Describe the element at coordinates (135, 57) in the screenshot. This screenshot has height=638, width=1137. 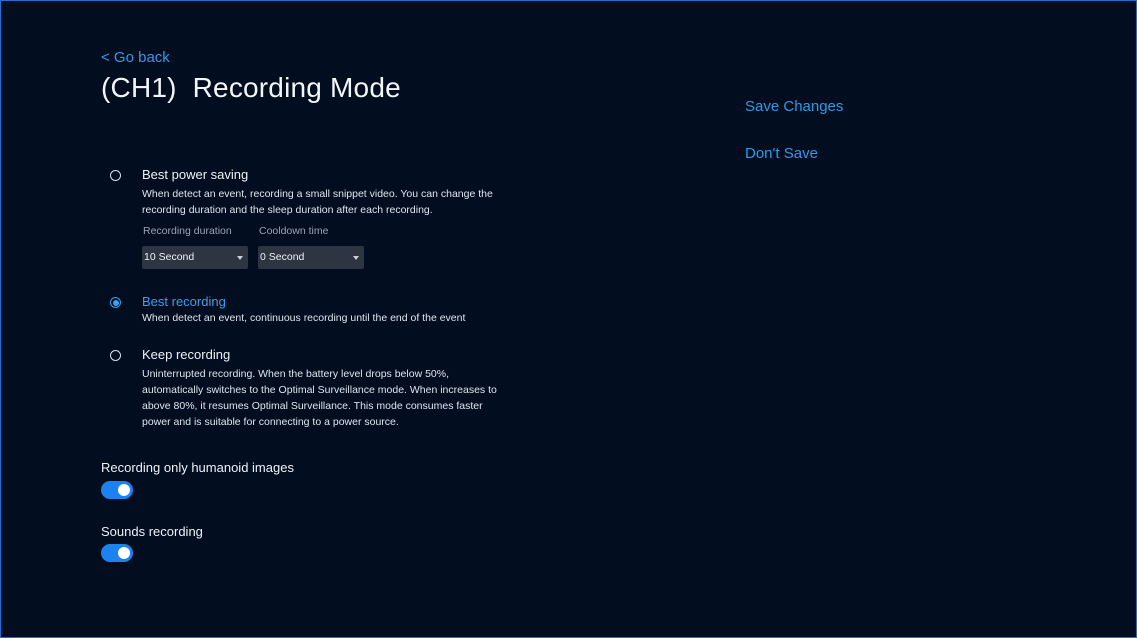
I see `go-back-link: < Go back` at that location.